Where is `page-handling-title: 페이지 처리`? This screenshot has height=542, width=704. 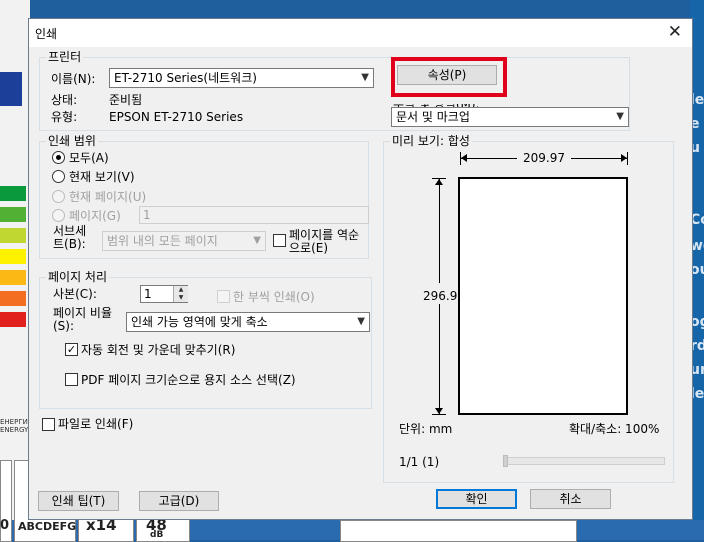 page-handling-title: 페이지 처리 is located at coordinates (78, 277).